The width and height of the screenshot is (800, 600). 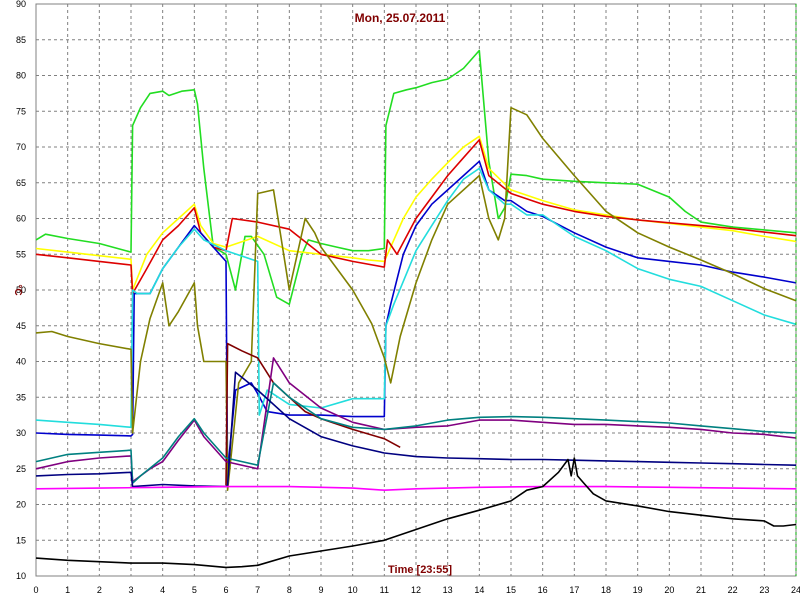 What do you see at coordinates (479, 590) in the screenshot?
I see `x-tick-label: 14` at bounding box center [479, 590].